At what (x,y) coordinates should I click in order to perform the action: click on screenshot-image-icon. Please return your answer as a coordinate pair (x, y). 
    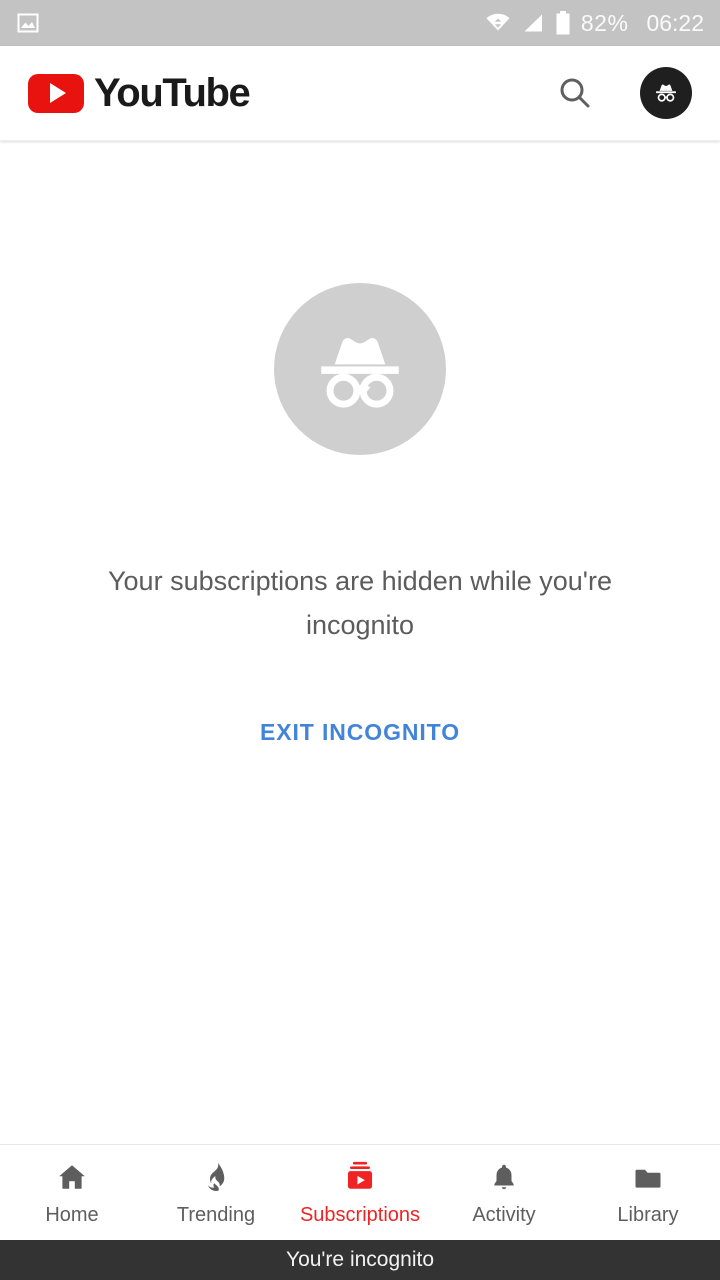
    Looking at the image, I should click on (28, 23).